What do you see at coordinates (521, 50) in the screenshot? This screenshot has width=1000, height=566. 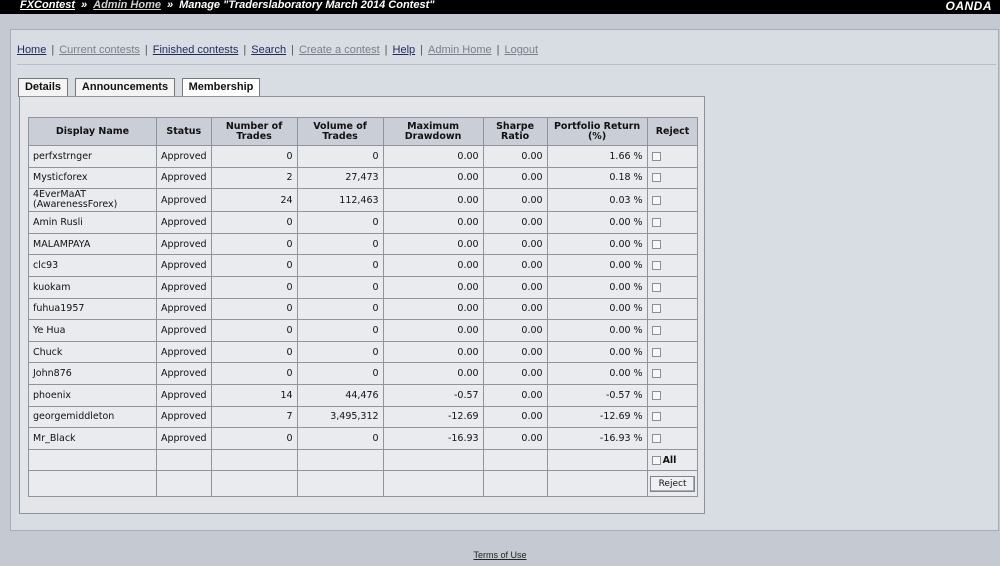 I see `nav-logout: Logout` at bounding box center [521, 50].